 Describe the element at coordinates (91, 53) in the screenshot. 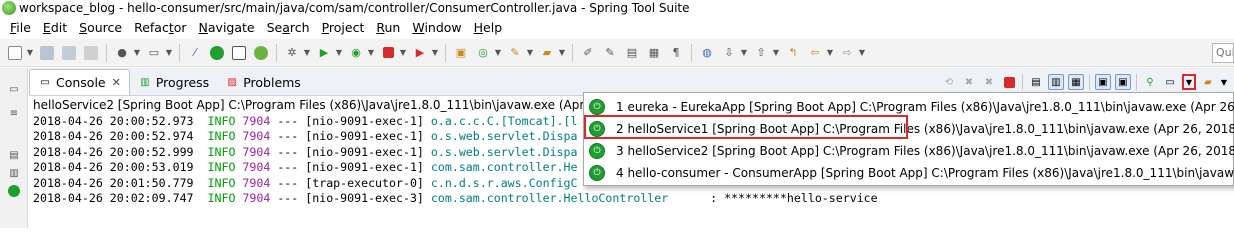

I see `print-icon` at that location.